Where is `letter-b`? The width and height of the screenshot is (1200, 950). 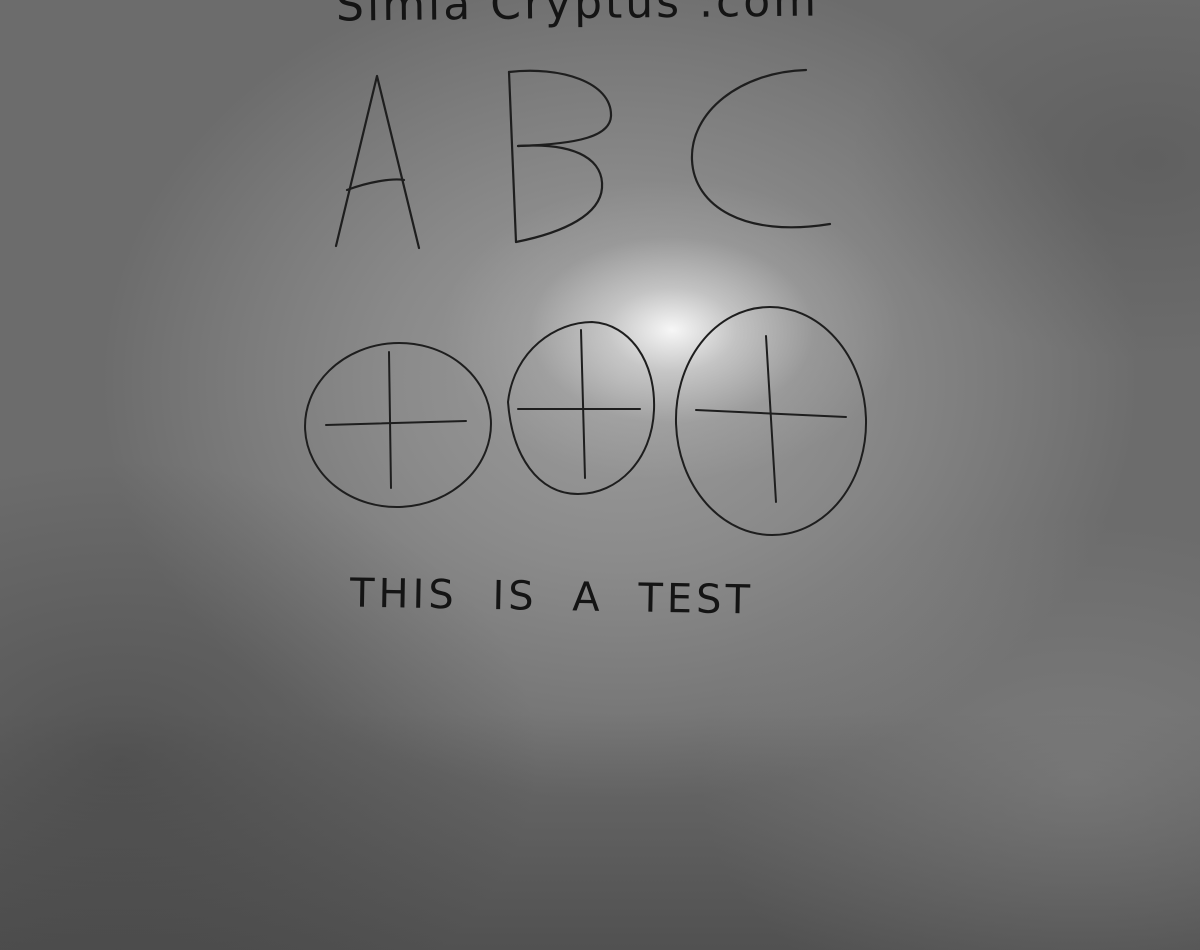
letter-b is located at coordinates (560, 156).